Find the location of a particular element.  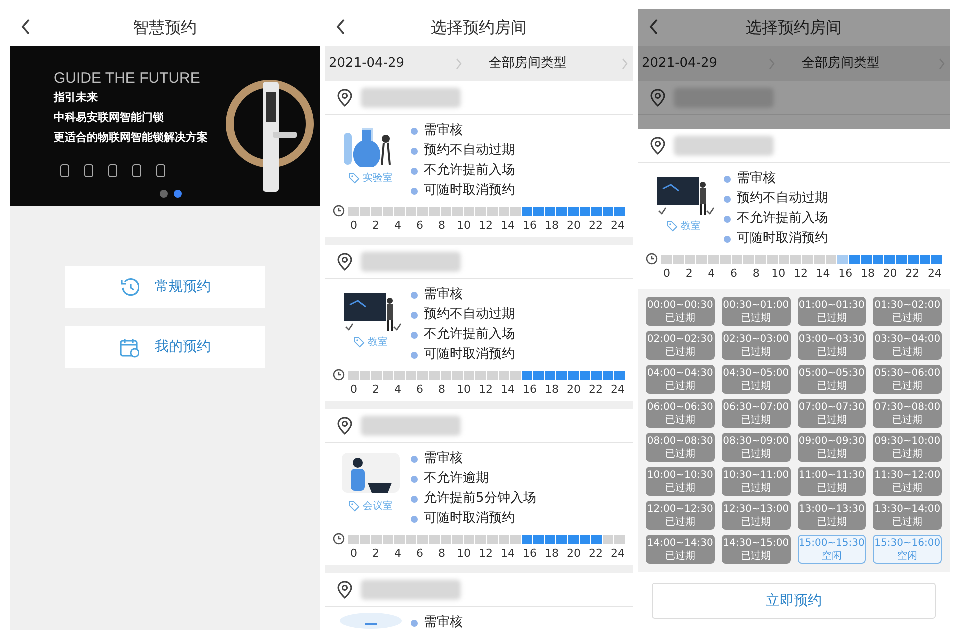

time-slot: 15:30~16:00 空闲 is located at coordinates (907, 549).